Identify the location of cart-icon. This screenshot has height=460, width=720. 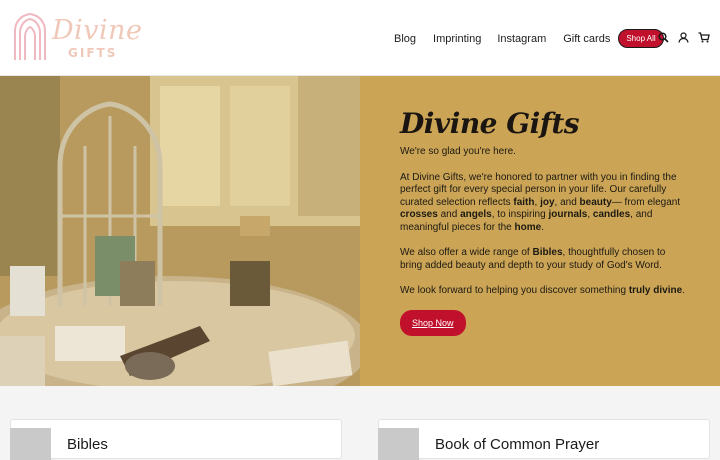
(704, 37).